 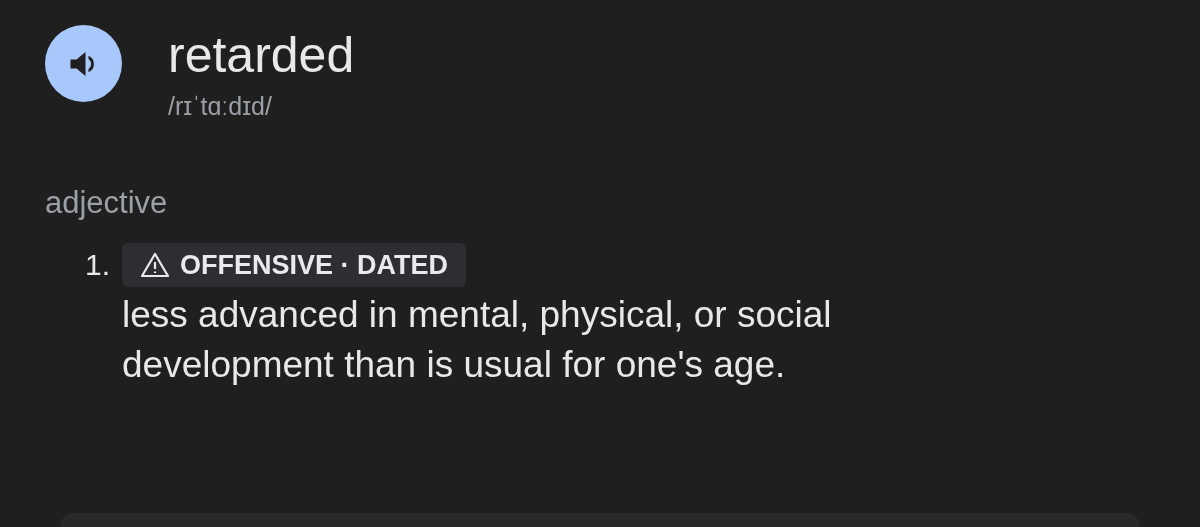 I want to click on part-of-speech: adjective, so click(x=106, y=203).